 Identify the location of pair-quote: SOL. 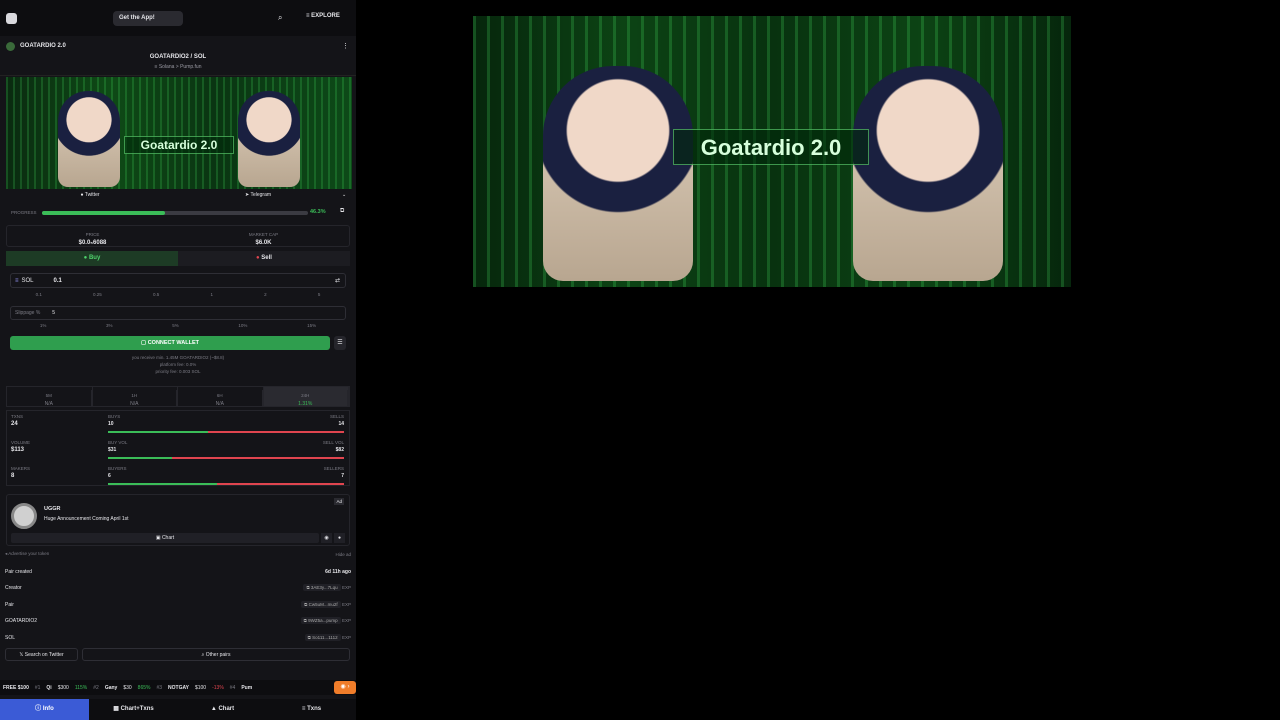
(200, 57).